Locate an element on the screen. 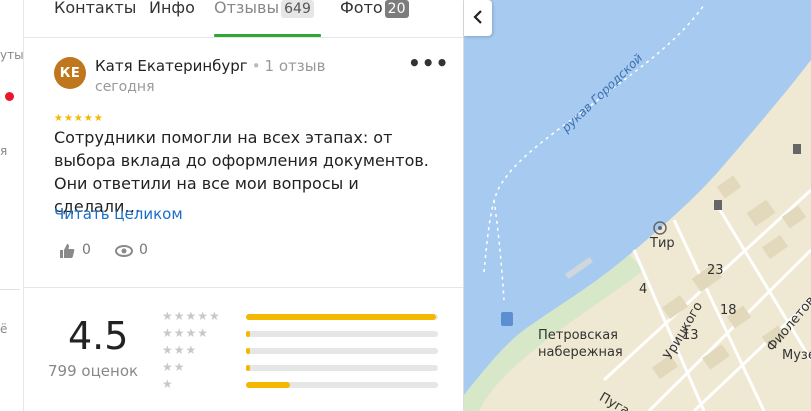  tab-label: Инфо is located at coordinates (172, 8).